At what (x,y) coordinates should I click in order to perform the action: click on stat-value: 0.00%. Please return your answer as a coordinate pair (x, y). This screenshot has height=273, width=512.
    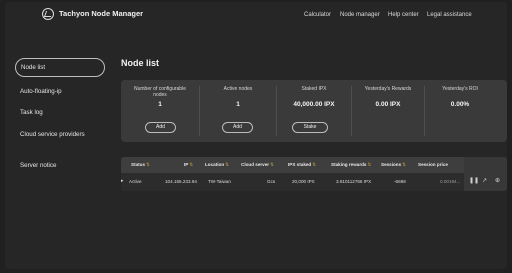
    Looking at the image, I should click on (460, 104).